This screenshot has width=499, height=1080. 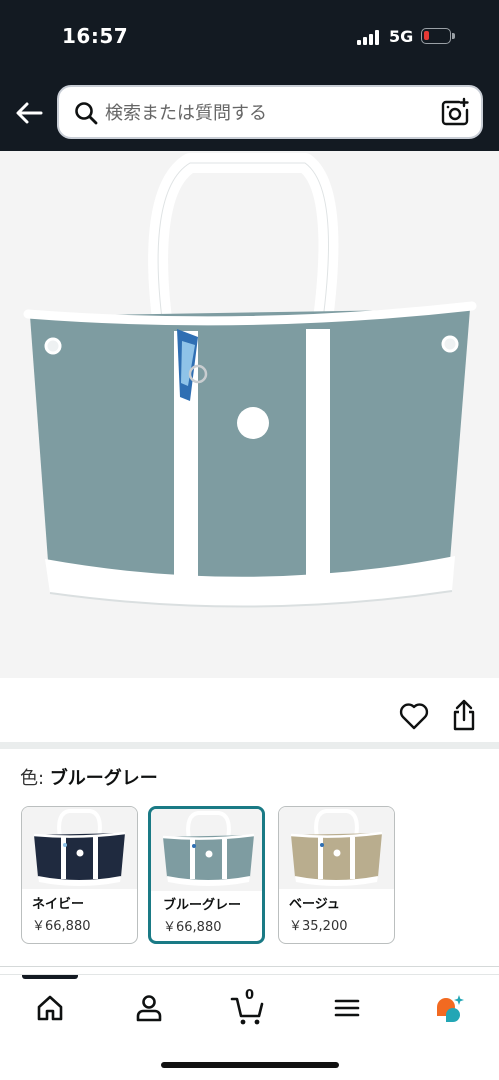 I want to click on nav-cart: 0, so click(x=248, y=1009).